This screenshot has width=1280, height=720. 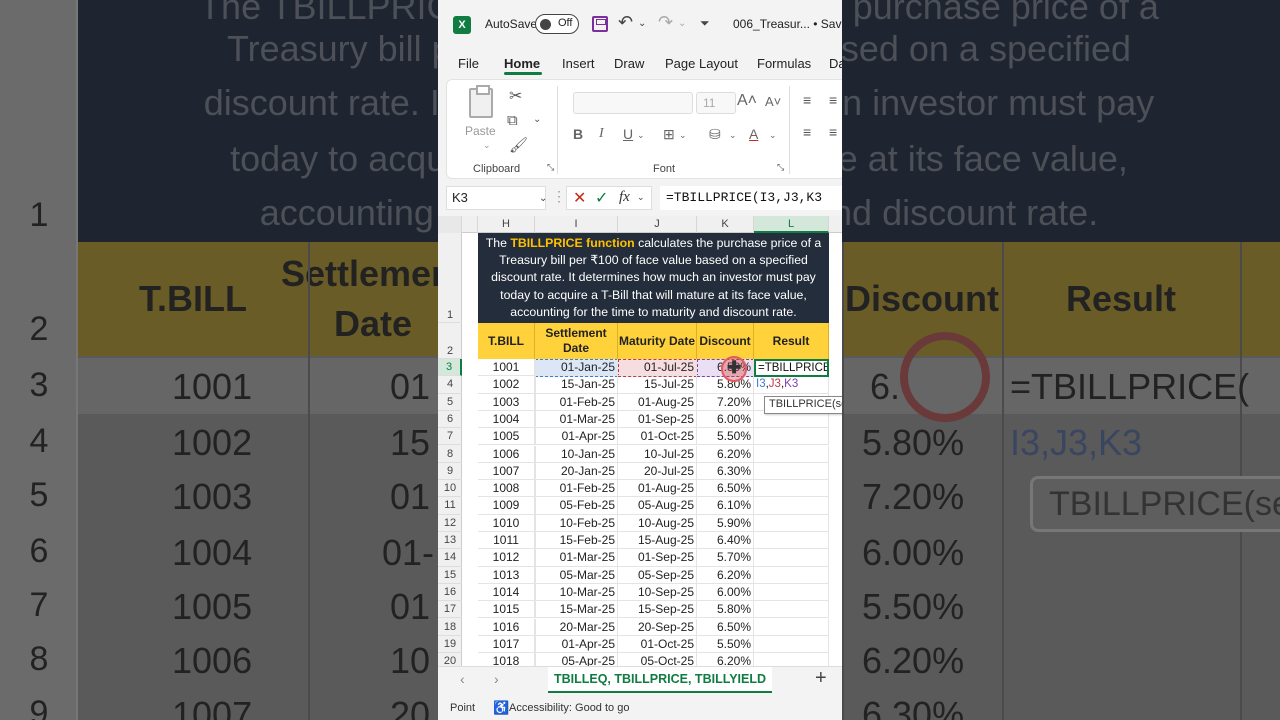 What do you see at coordinates (501, 708) in the screenshot?
I see `accessibility-icon: ♿` at bounding box center [501, 708].